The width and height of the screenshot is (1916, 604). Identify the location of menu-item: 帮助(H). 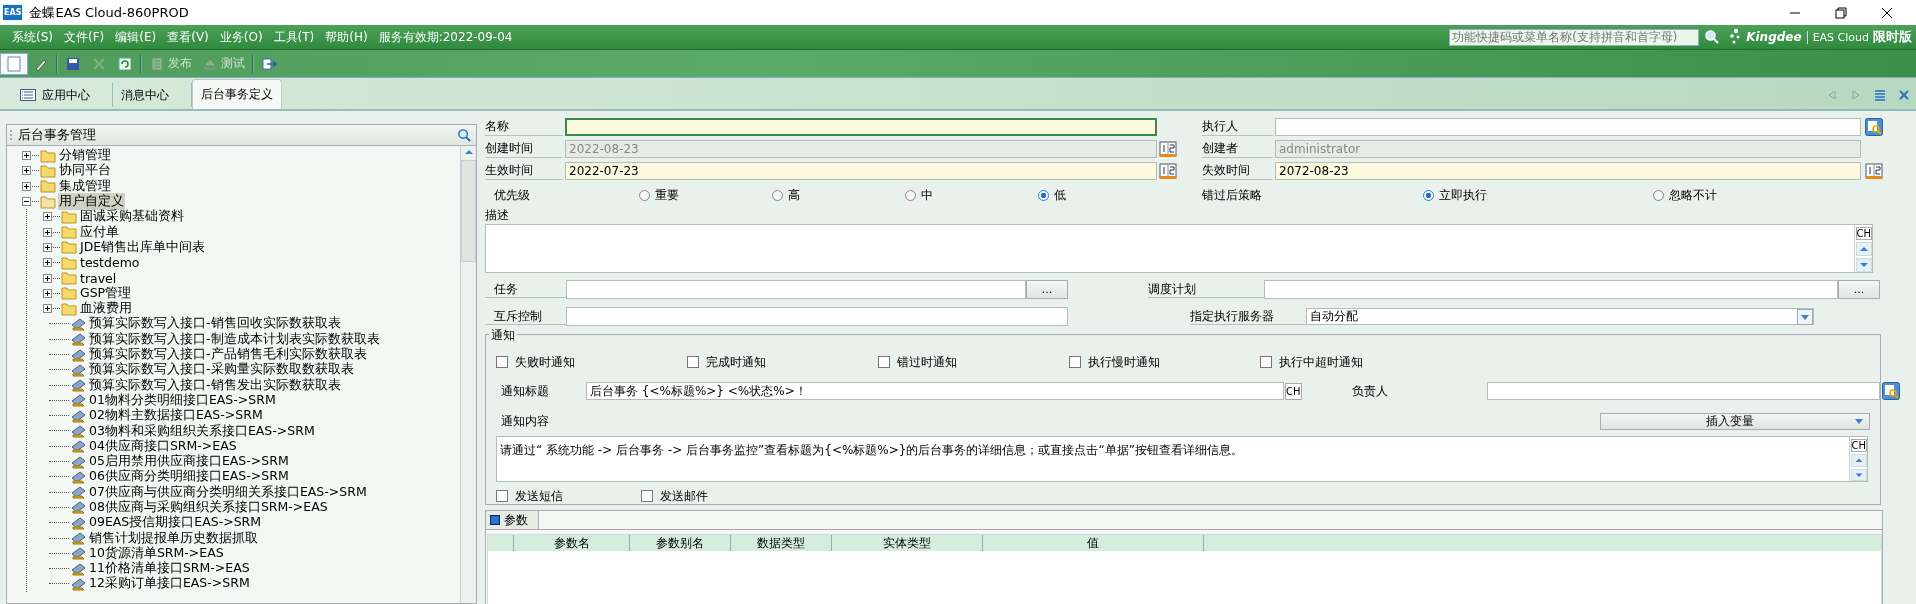
(346, 37).